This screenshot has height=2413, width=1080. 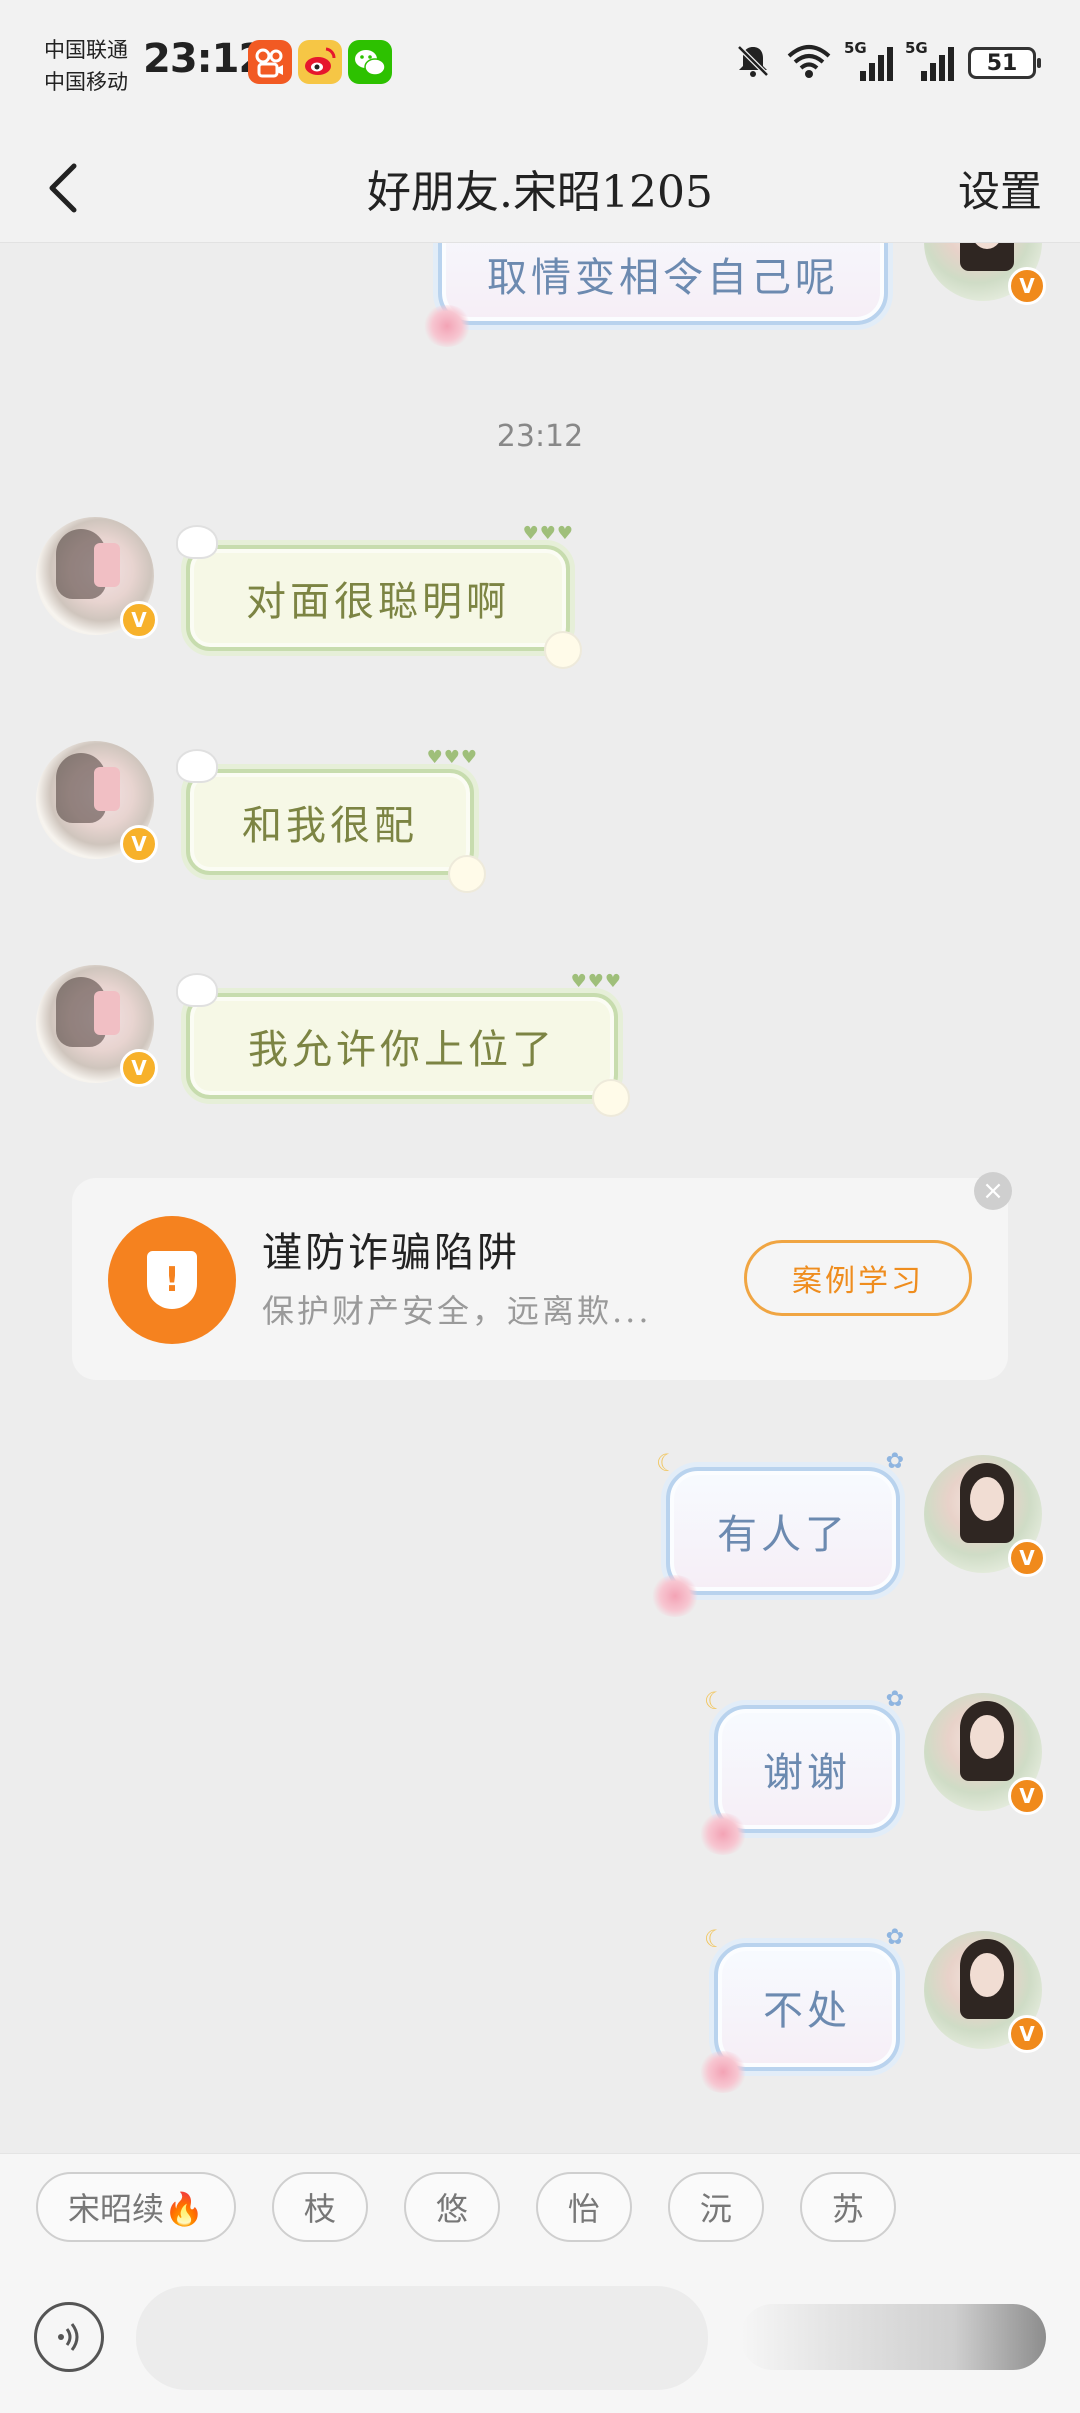 I want to click on message-bubble-left: 和我很配 ♥♥♥, so click(x=331, y=820).